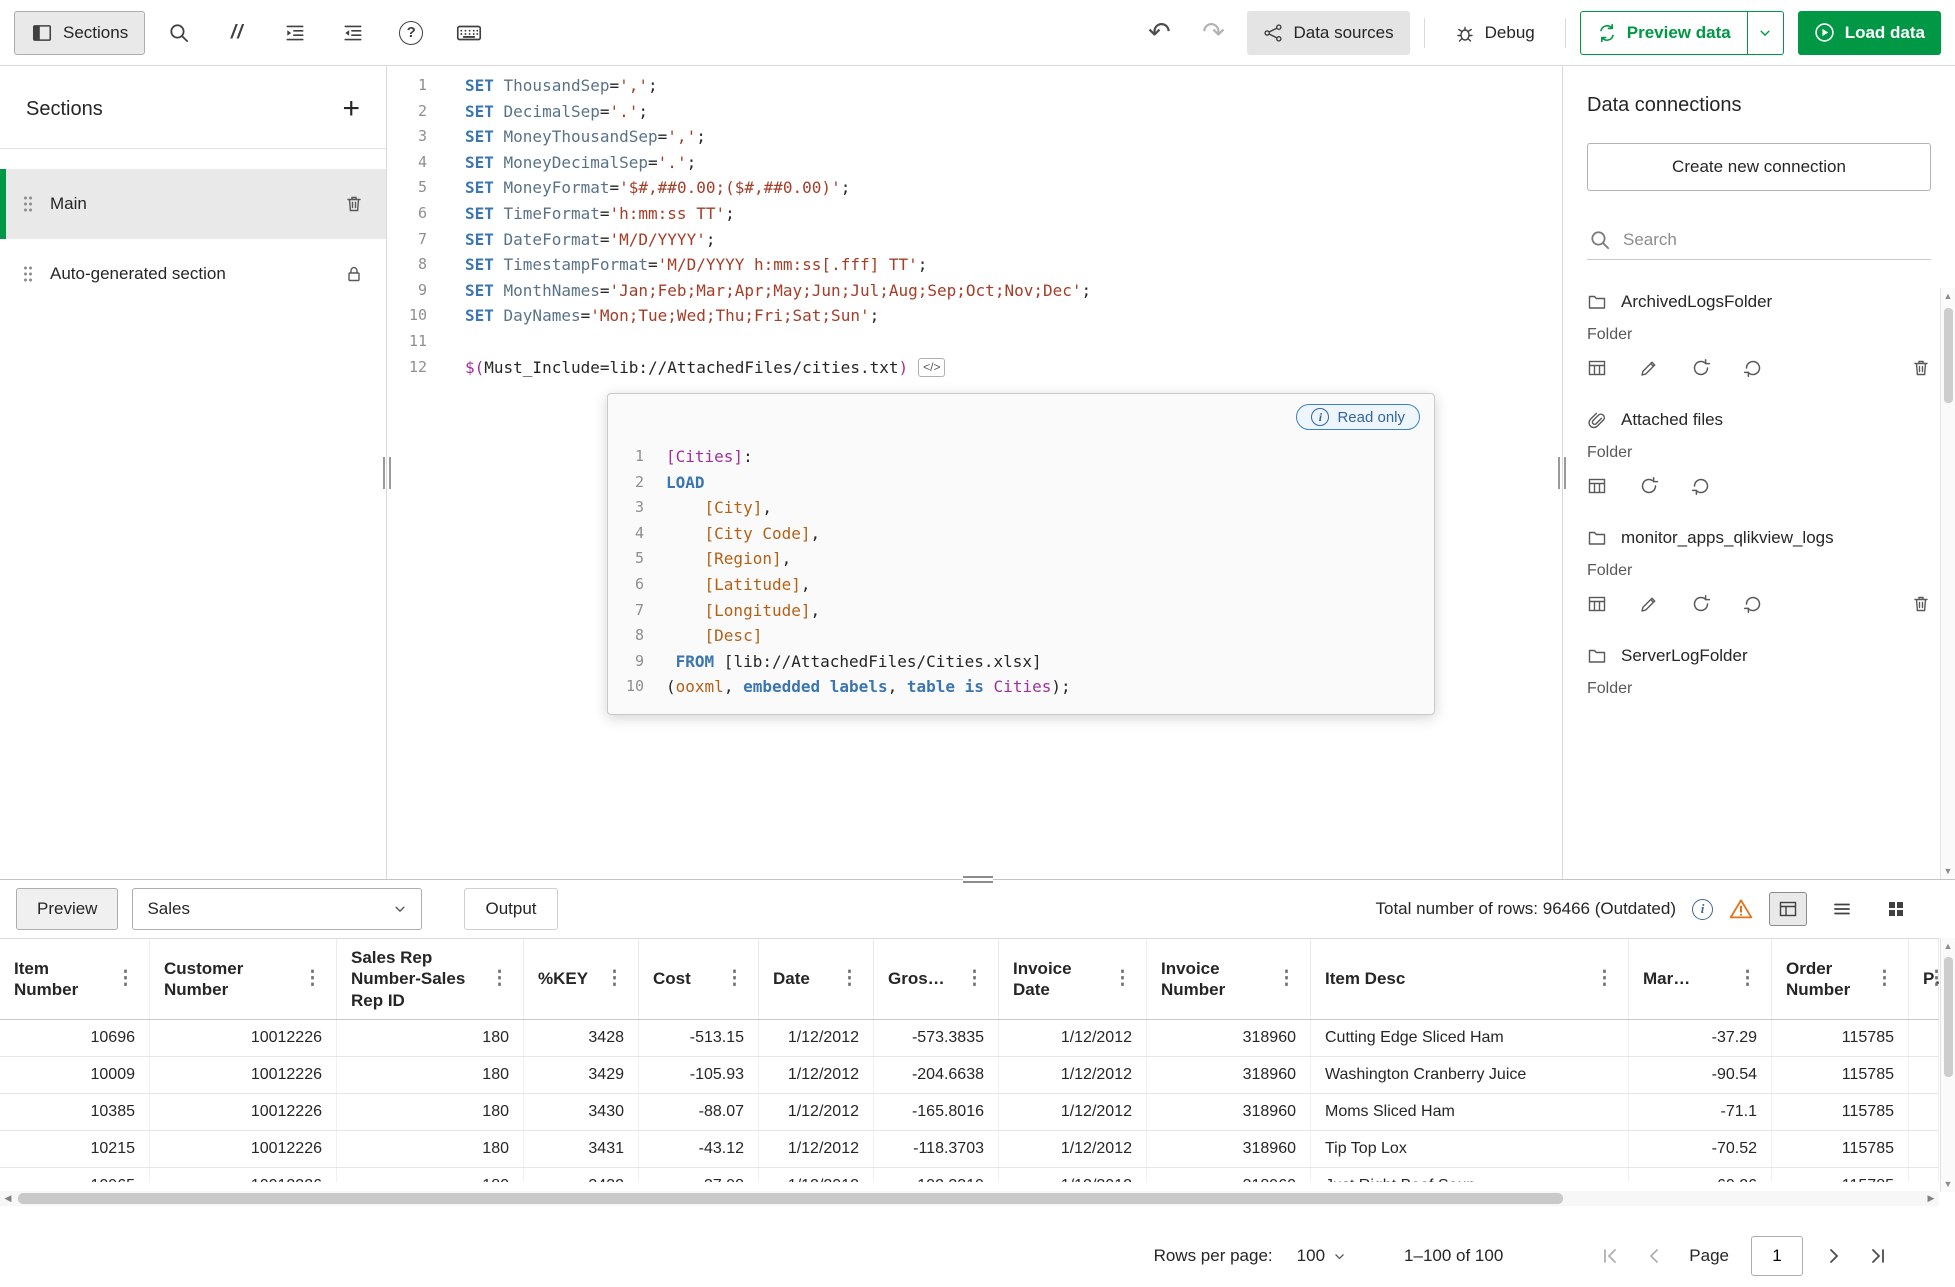  What do you see at coordinates (1213, 33) in the screenshot?
I see `redo-button: ↷` at bounding box center [1213, 33].